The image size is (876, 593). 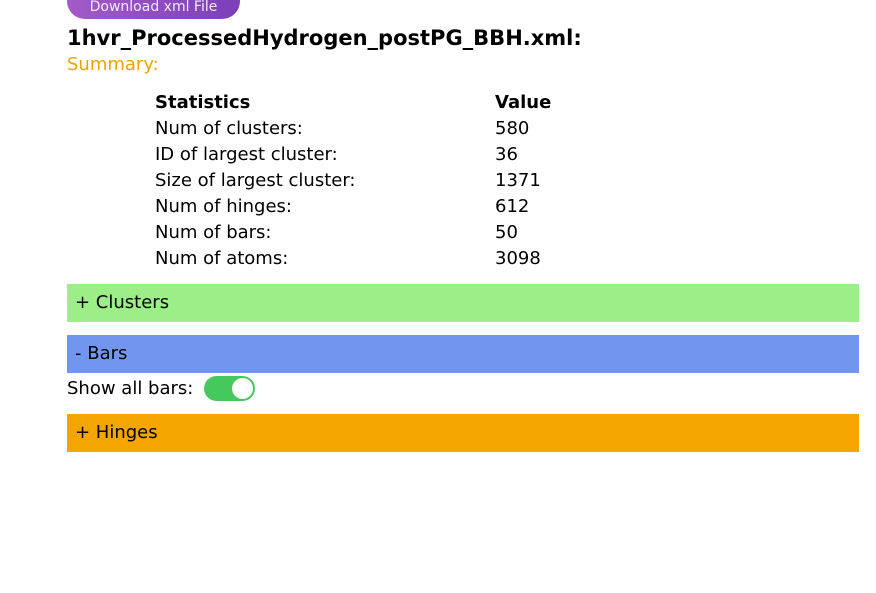 What do you see at coordinates (153, 9) in the screenshot?
I see `download-xml-button: Download xml File` at bounding box center [153, 9].